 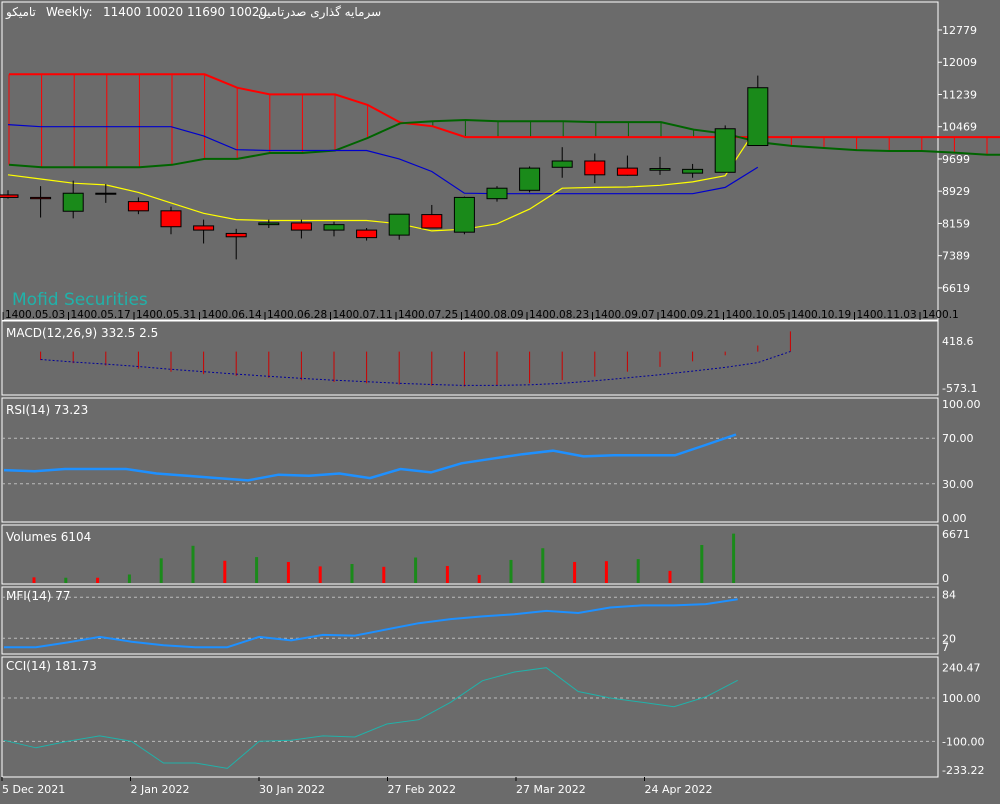 What do you see at coordinates (185, 12) in the screenshot?
I see `ohlc-readout: 11400 10020 11690 10020` at bounding box center [185, 12].